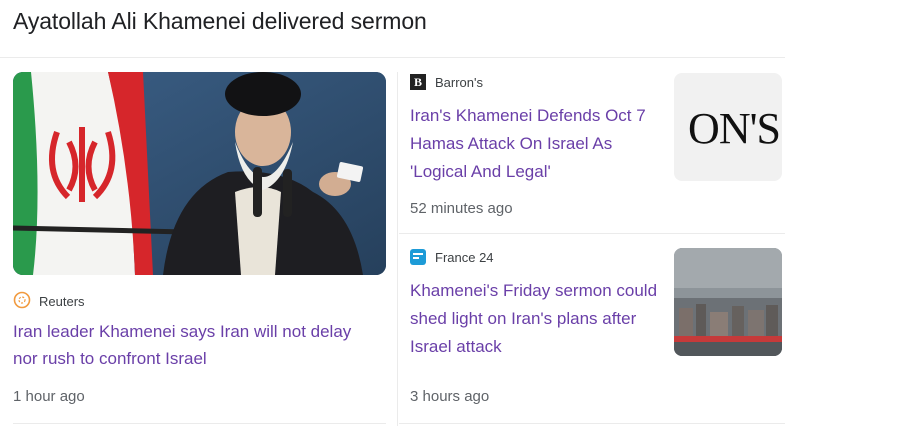 The width and height of the screenshot is (900, 428). Describe the element at coordinates (62, 301) in the screenshot. I see `featured-story-source-name: Reuters` at that location.